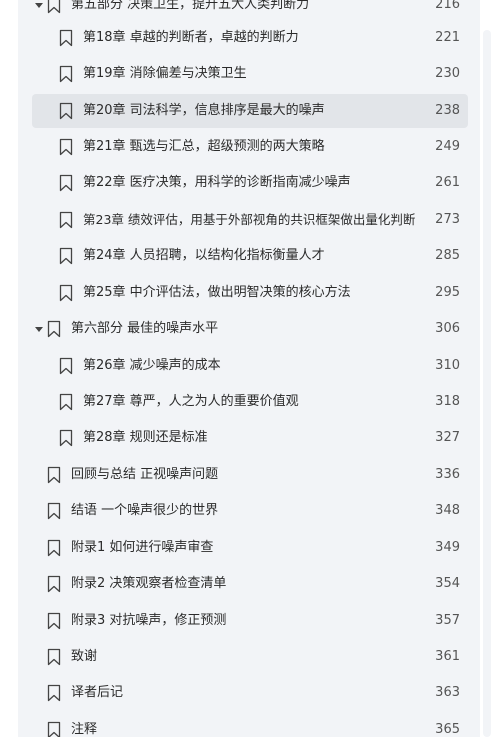 The width and height of the screenshot is (500, 737). Describe the element at coordinates (447, 37) in the screenshot. I see `toc-item-page: 221` at that location.